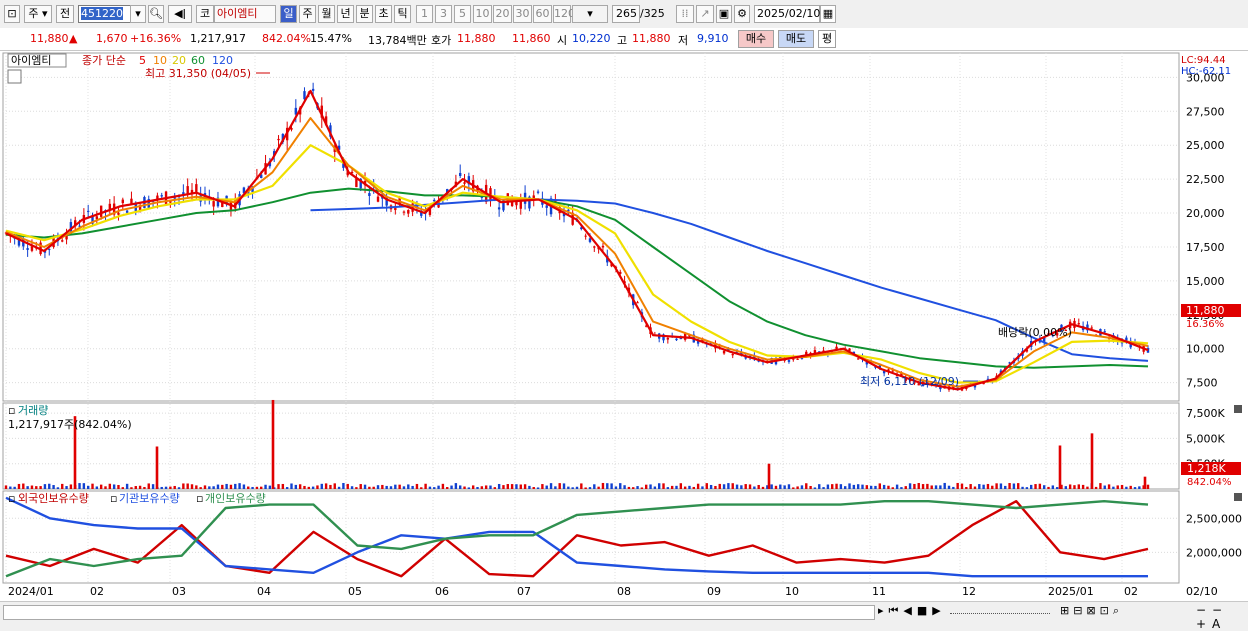  What do you see at coordinates (49, 38) in the screenshot?
I see `current-price: 11,880` at bounding box center [49, 38].